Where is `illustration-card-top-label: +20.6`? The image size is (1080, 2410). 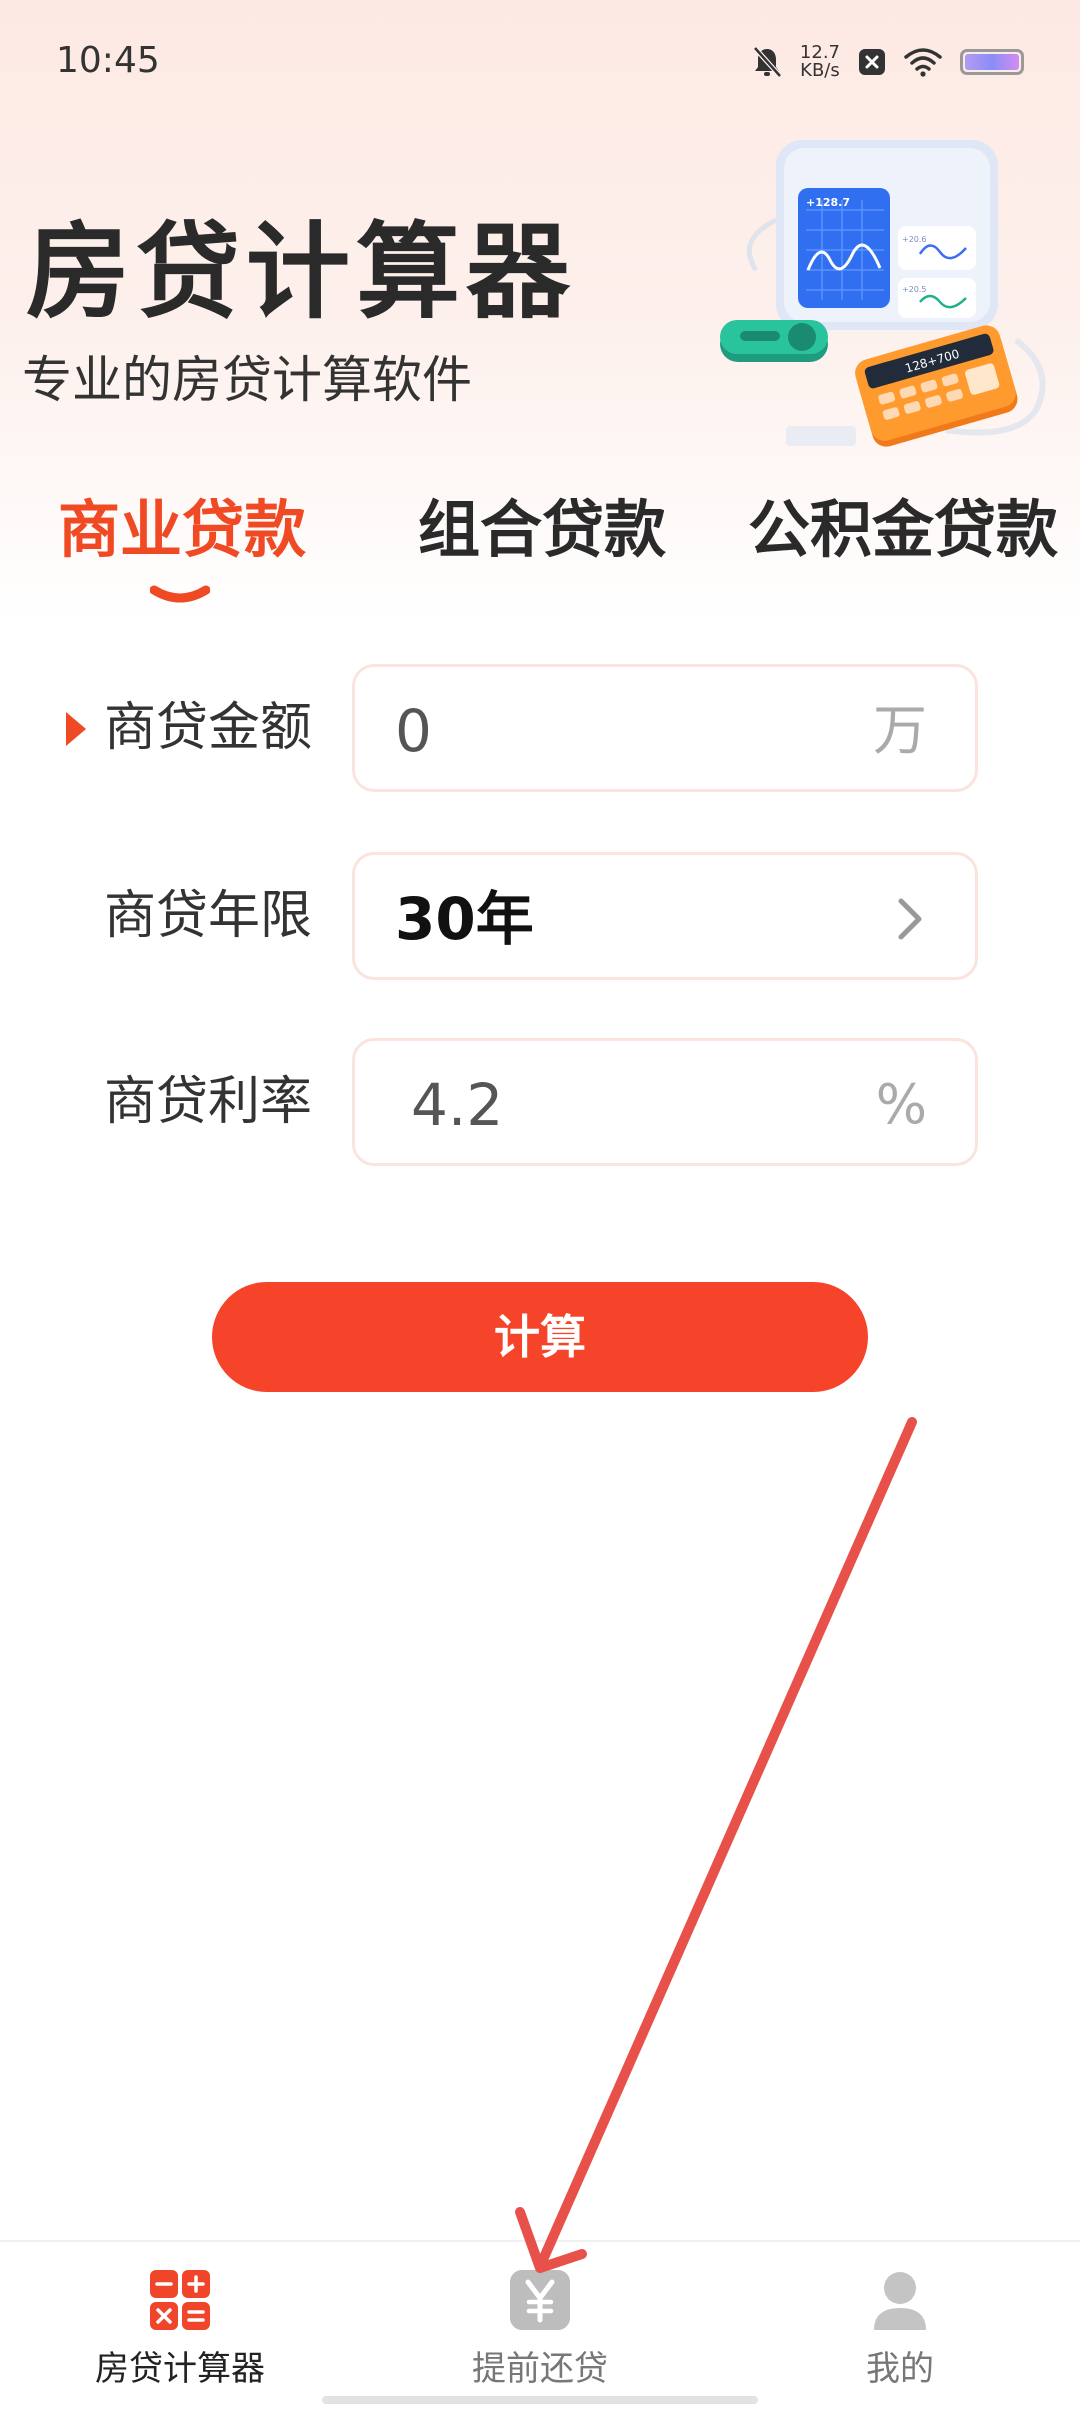
illustration-card-top-label: +20.6 is located at coordinates (914, 239).